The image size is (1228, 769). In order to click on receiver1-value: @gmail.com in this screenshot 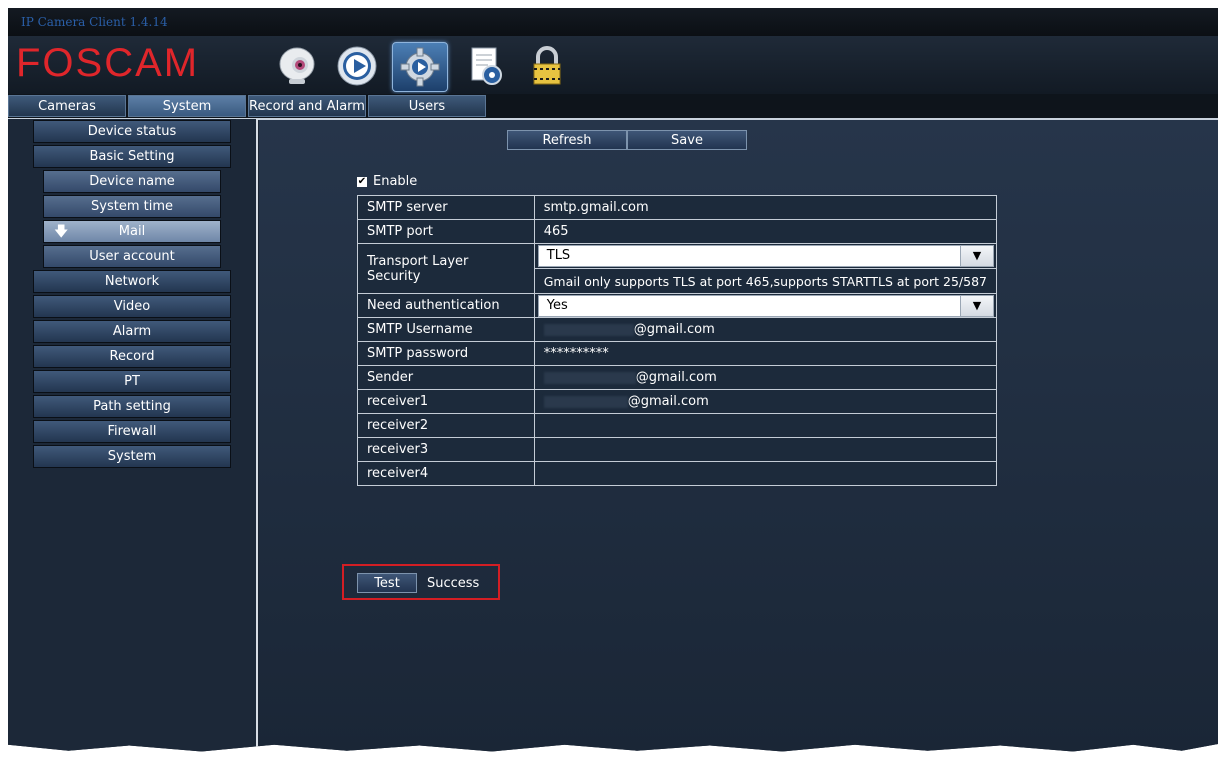, I will do `click(668, 401)`.